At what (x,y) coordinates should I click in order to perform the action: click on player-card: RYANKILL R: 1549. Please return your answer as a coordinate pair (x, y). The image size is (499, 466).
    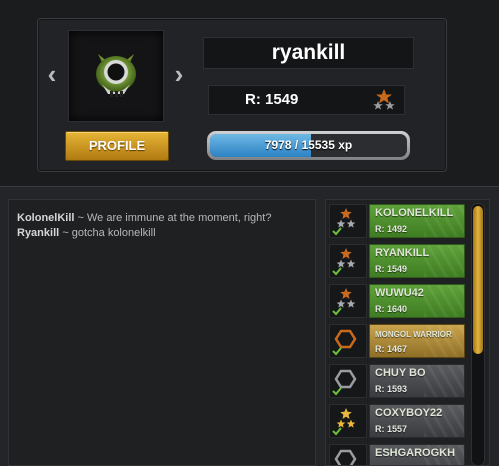
    Looking at the image, I should click on (417, 261).